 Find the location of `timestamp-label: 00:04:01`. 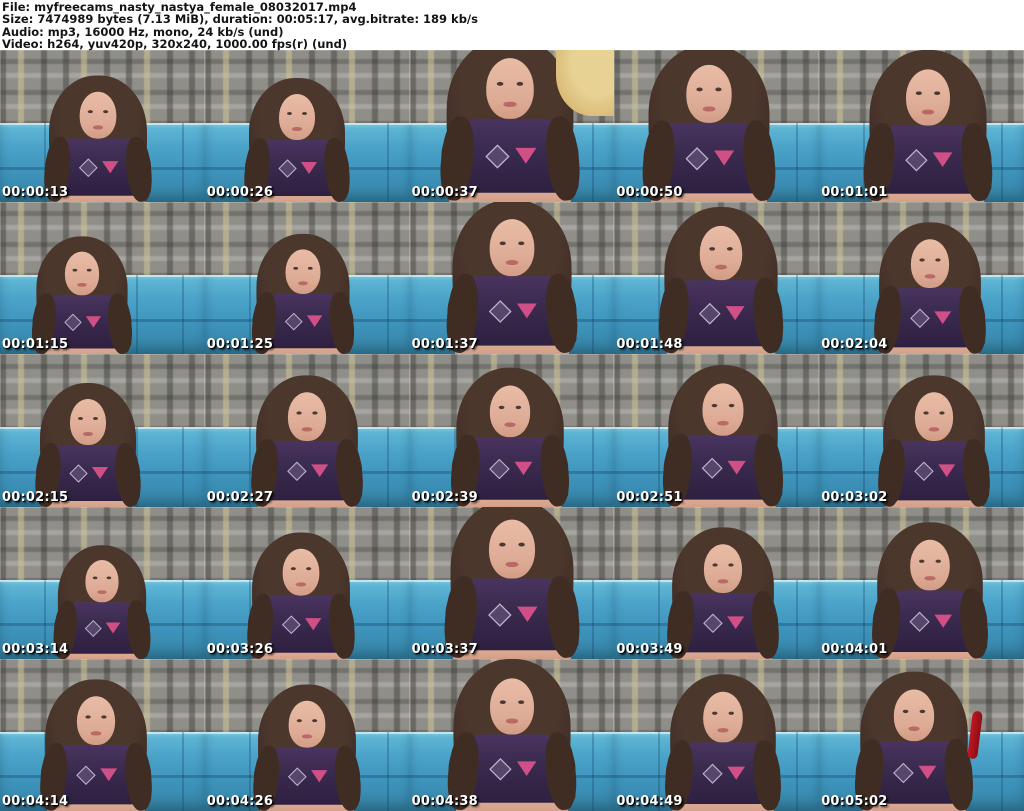

timestamp-label: 00:04:01 is located at coordinates (854, 649).